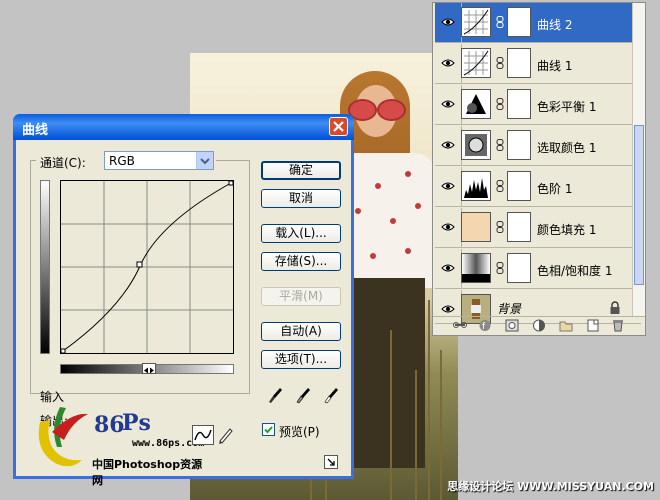  Describe the element at coordinates (149, 368) in the screenshot. I see `gradient-toggle-icon` at that location.